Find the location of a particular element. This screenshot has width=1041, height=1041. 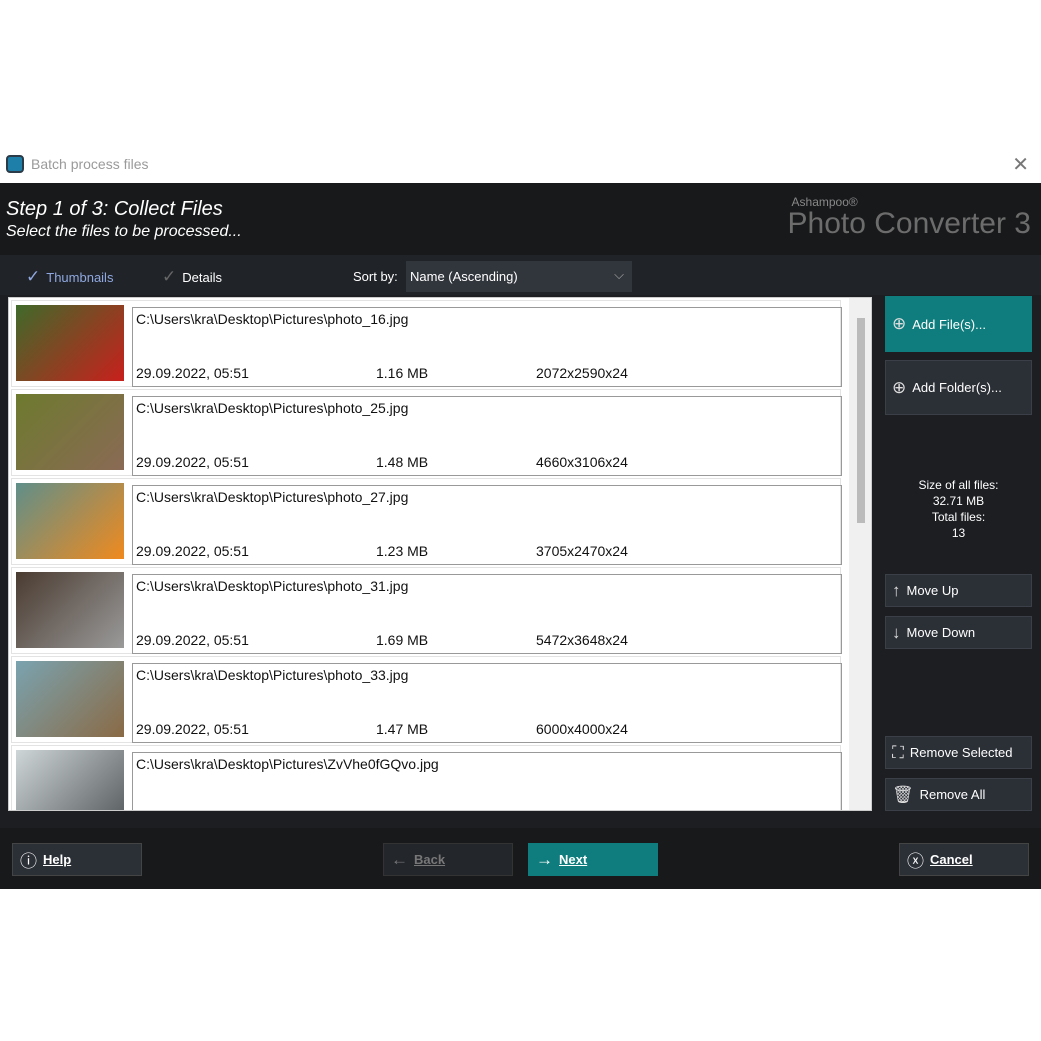

brand-logo: Ashampoo® Photo Converter 3 is located at coordinates (909, 217).